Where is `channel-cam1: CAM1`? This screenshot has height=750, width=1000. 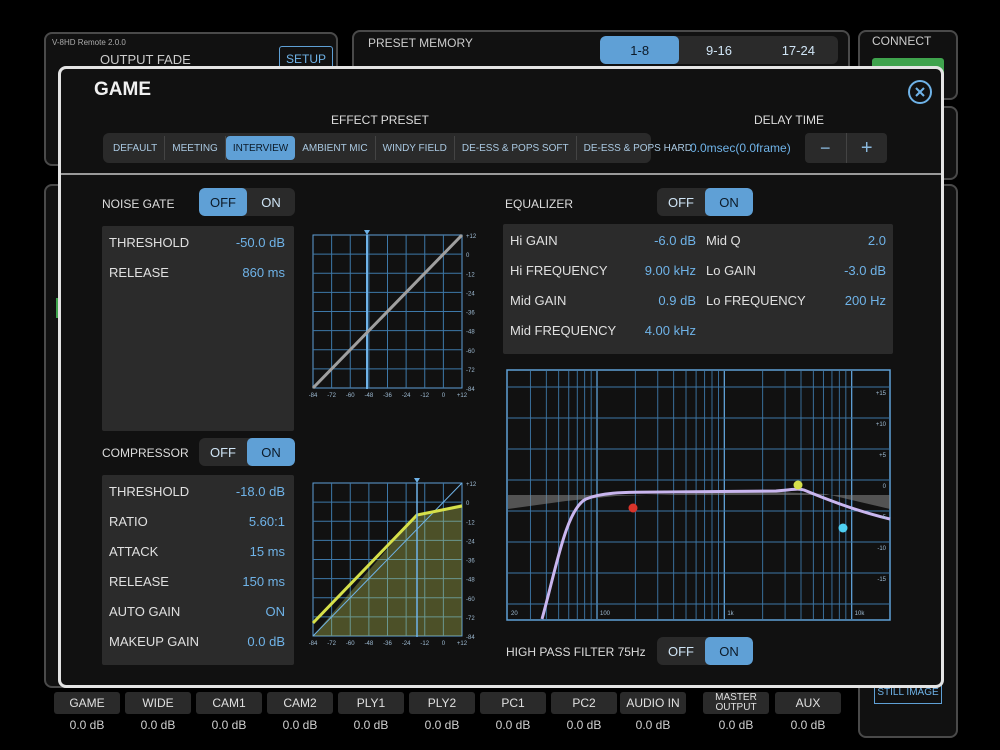 channel-cam1: CAM1 is located at coordinates (229, 703).